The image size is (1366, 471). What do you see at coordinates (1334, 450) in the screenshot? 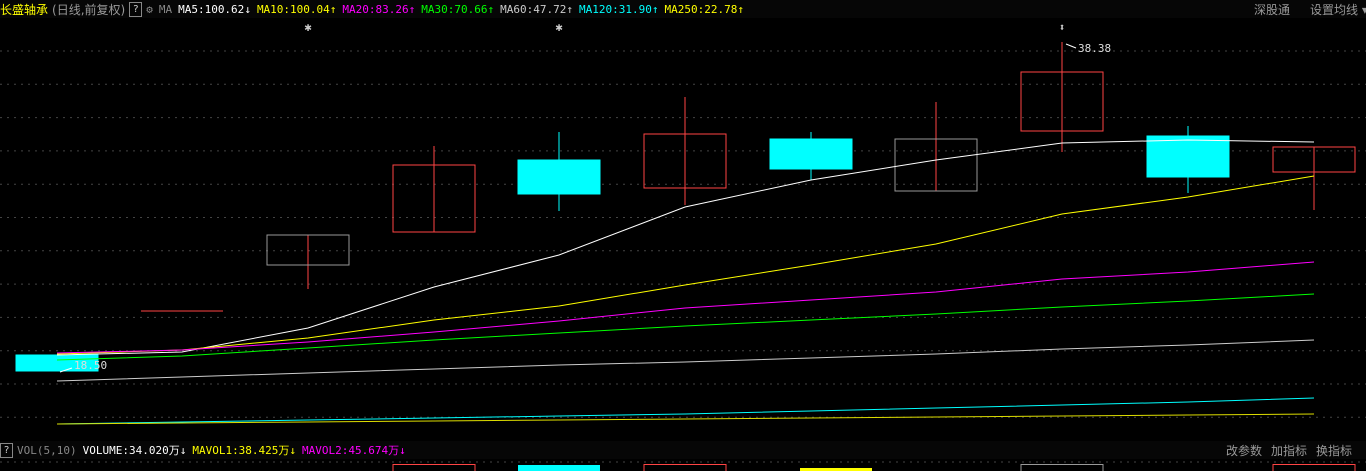
I see `switch-indicator-button: 换指标` at bounding box center [1334, 450].